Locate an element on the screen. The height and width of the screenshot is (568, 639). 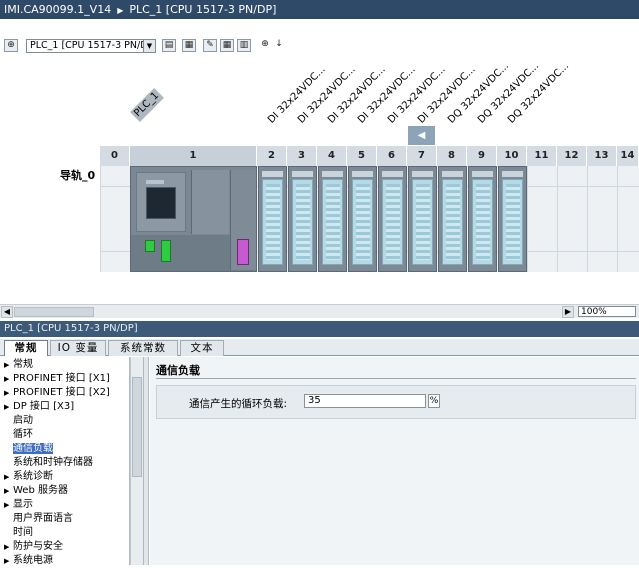
tree-item-selected: 通信负载 is located at coordinates (28, 448).